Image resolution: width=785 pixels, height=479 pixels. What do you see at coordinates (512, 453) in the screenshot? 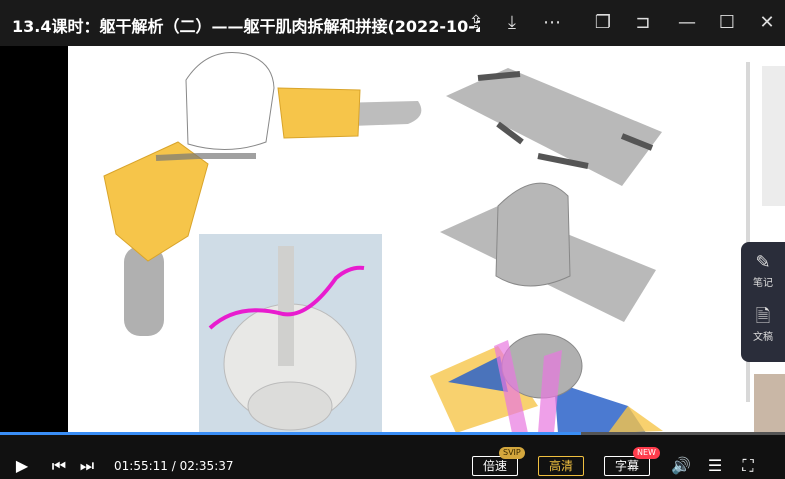
I see `svip-badge: SVIP` at bounding box center [512, 453].